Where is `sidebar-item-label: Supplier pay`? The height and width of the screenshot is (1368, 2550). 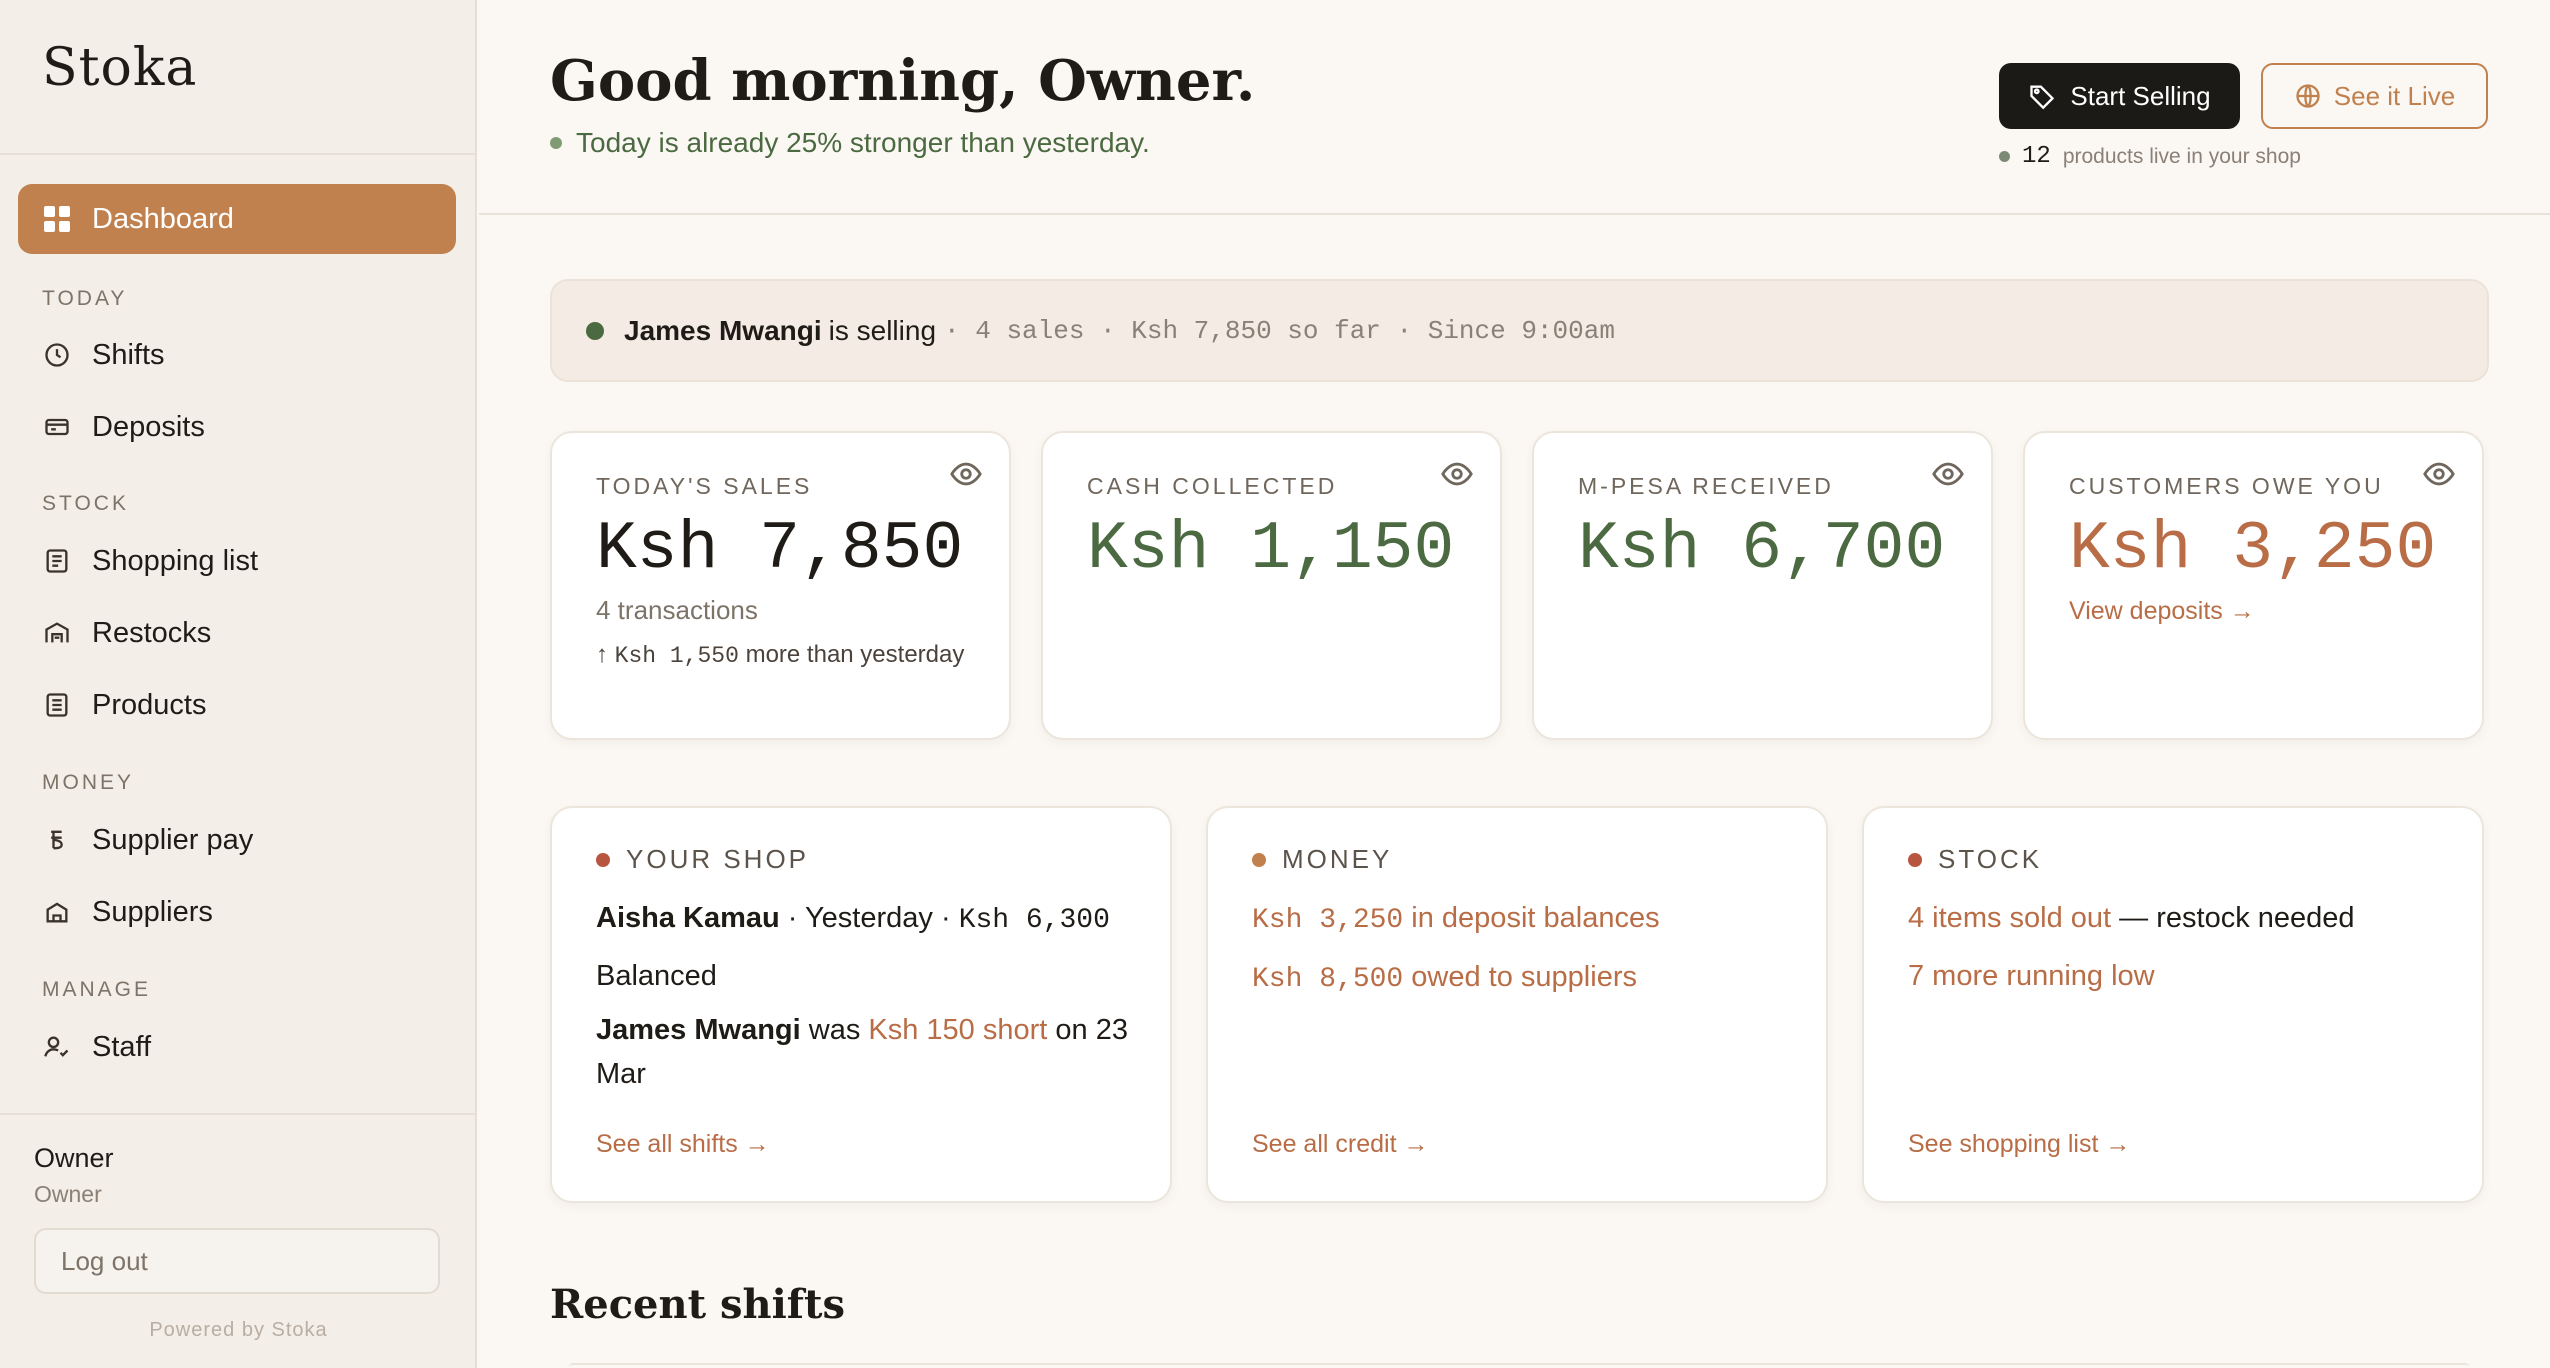
sidebar-item-label: Supplier pay is located at coordinates (173, 839).